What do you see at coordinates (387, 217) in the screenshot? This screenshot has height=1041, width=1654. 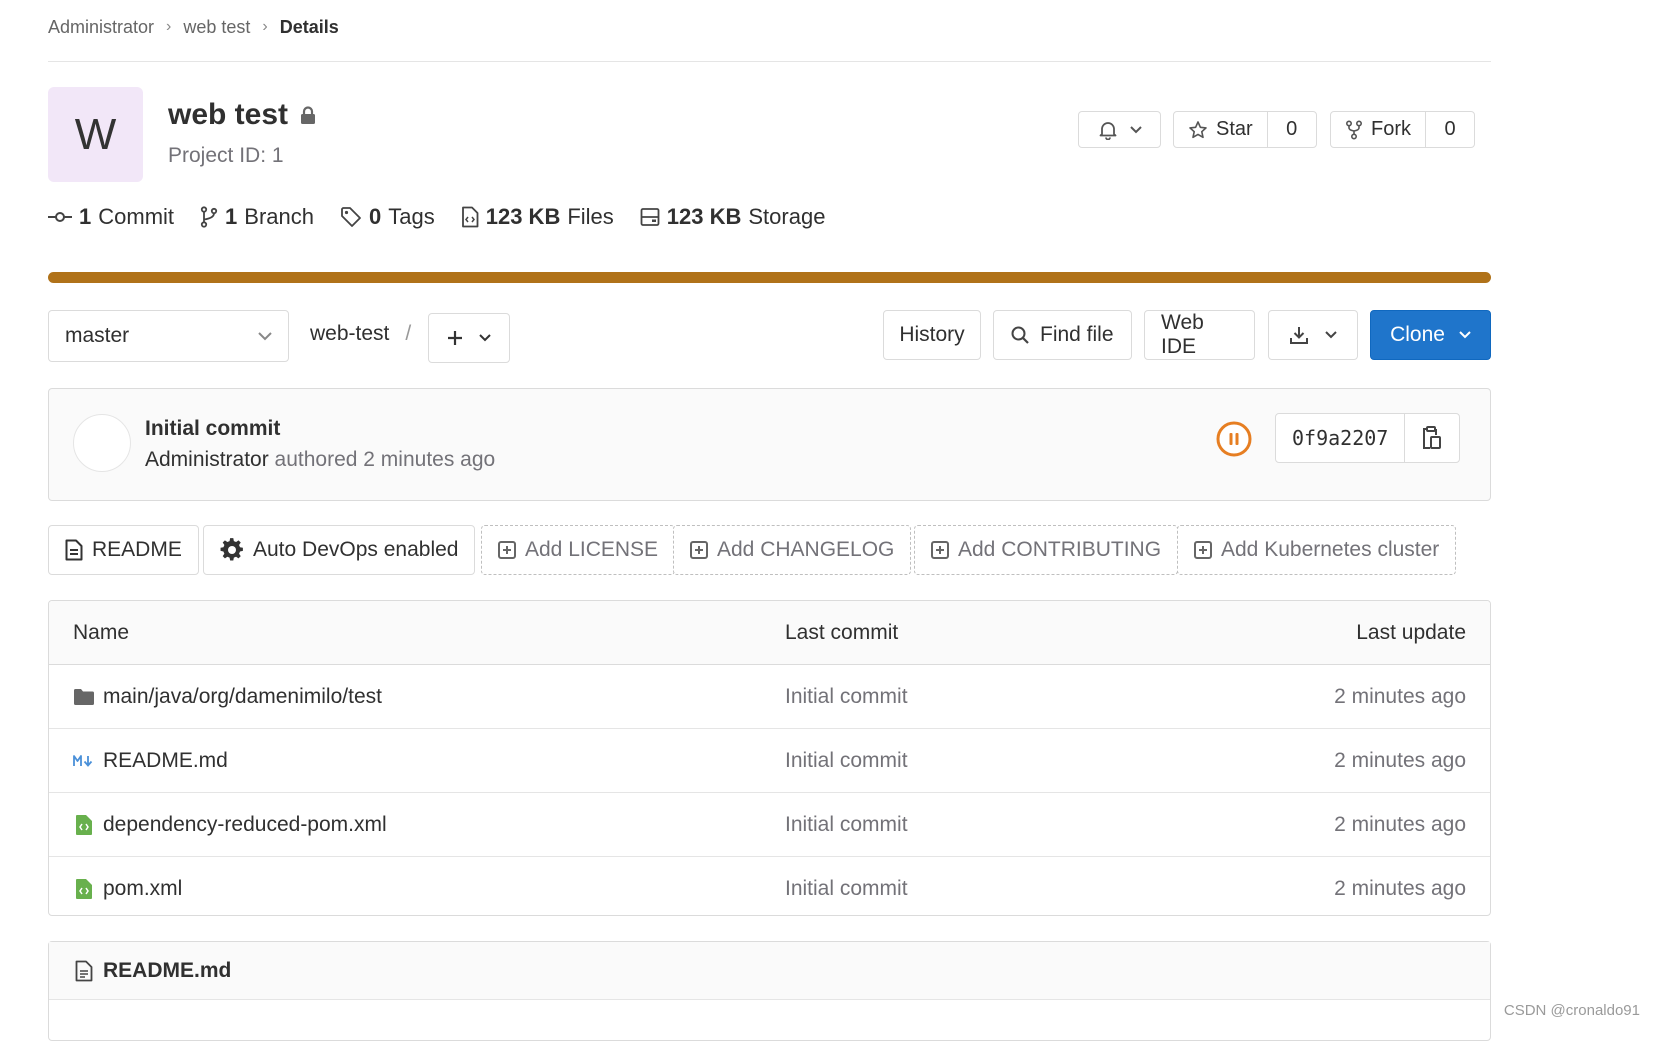 I see `stat-tags: 0 Tags` at bounding box center [387, 217].